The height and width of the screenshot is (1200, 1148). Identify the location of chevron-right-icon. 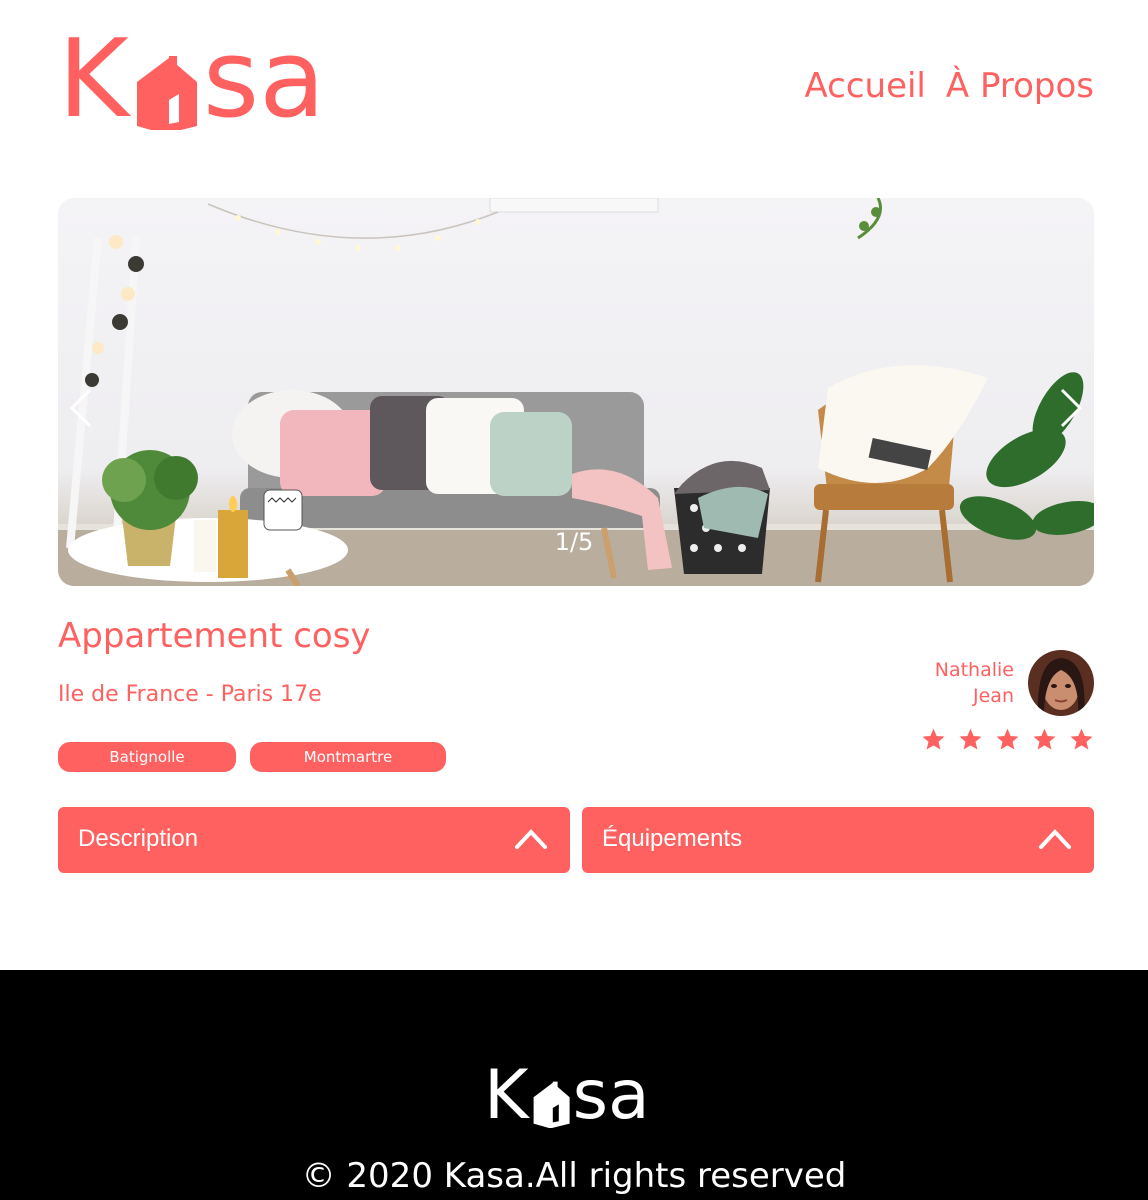
(1071, 408).